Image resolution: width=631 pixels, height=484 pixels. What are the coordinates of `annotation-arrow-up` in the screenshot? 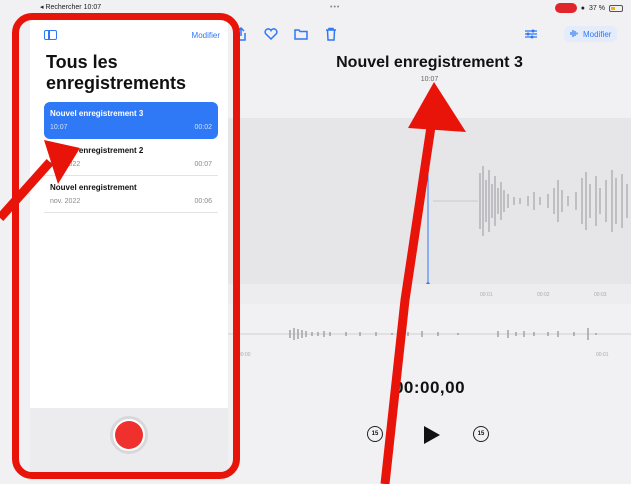 It's located at (423, 283).